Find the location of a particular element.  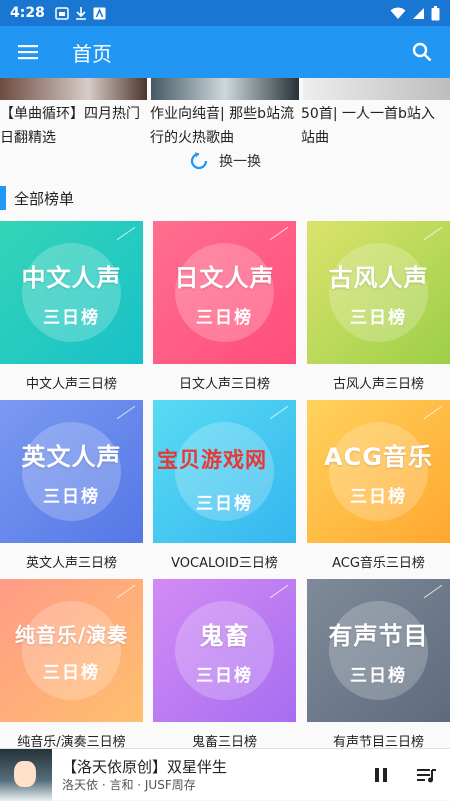

cover-title: 纯音乐/演奏 is located at coordinates (71, 634).